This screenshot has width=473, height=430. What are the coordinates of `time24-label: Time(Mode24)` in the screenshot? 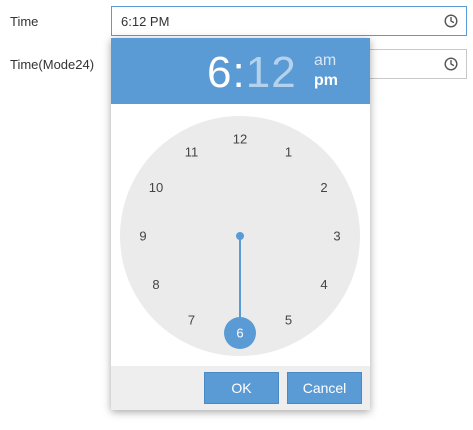 It's located at (52, 64).